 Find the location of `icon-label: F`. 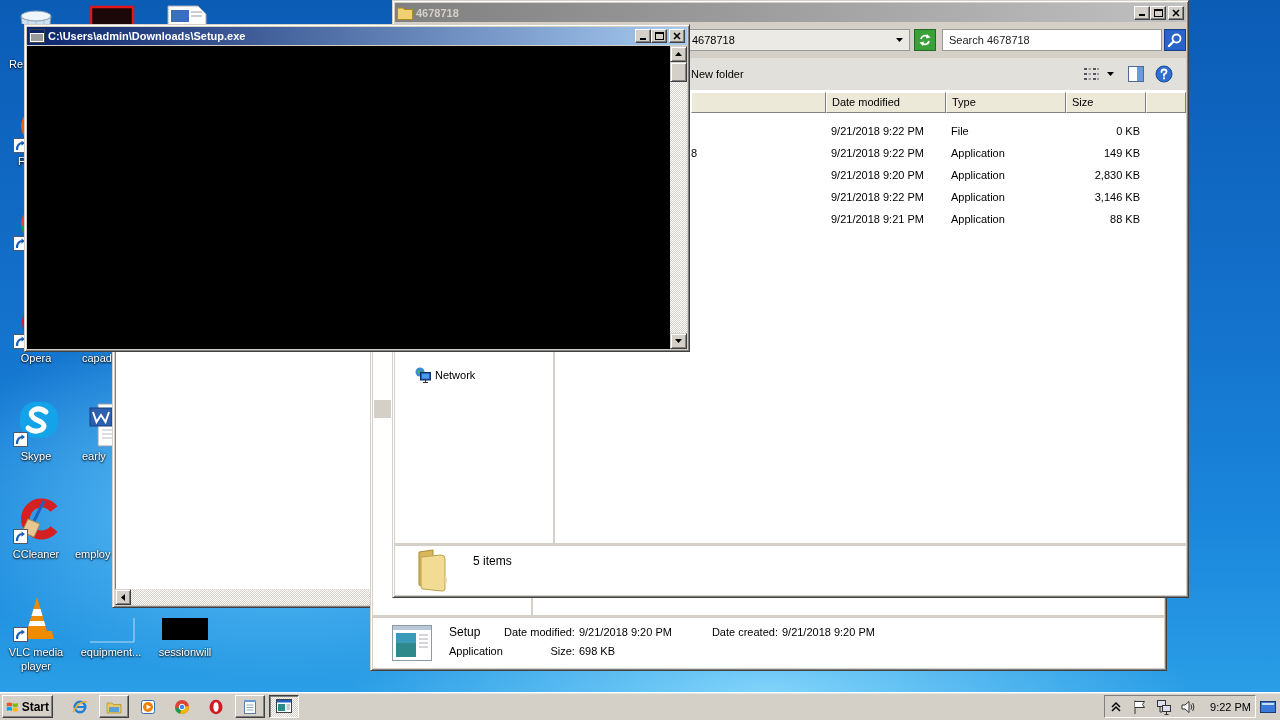

icon-label: F is located at coordinates (21, 161).